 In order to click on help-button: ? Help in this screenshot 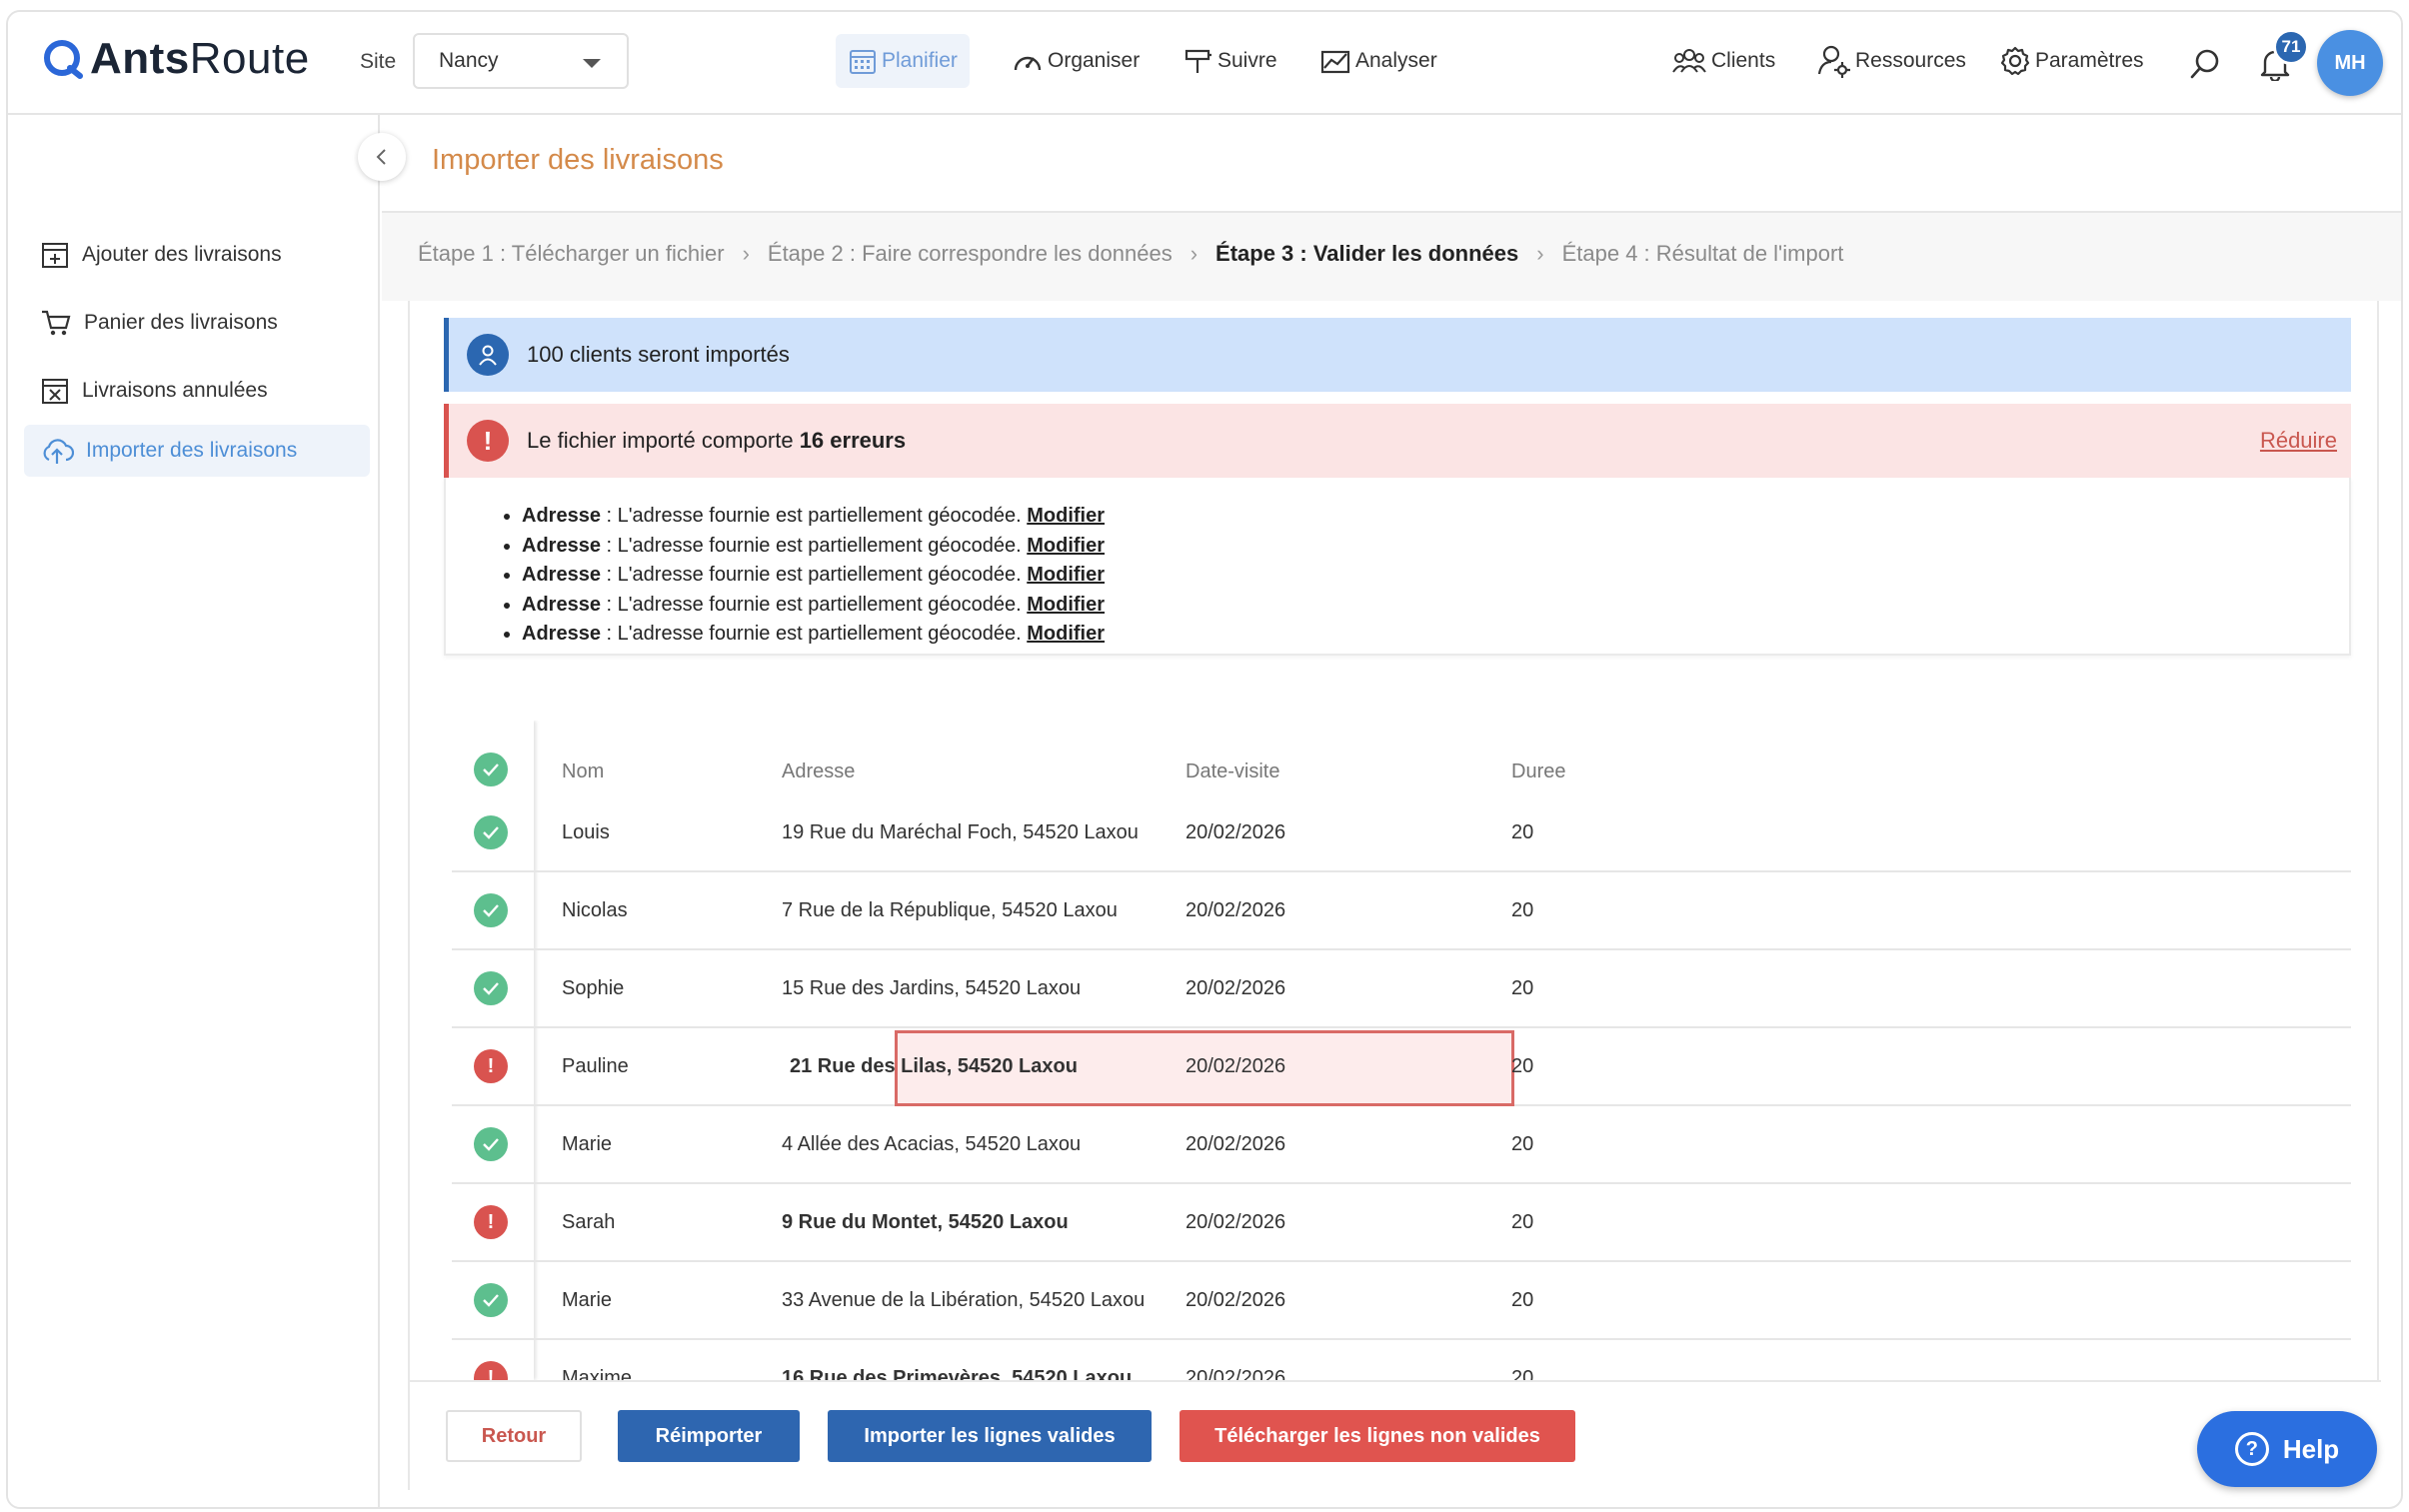, I will do `click(2287, 1449)`.